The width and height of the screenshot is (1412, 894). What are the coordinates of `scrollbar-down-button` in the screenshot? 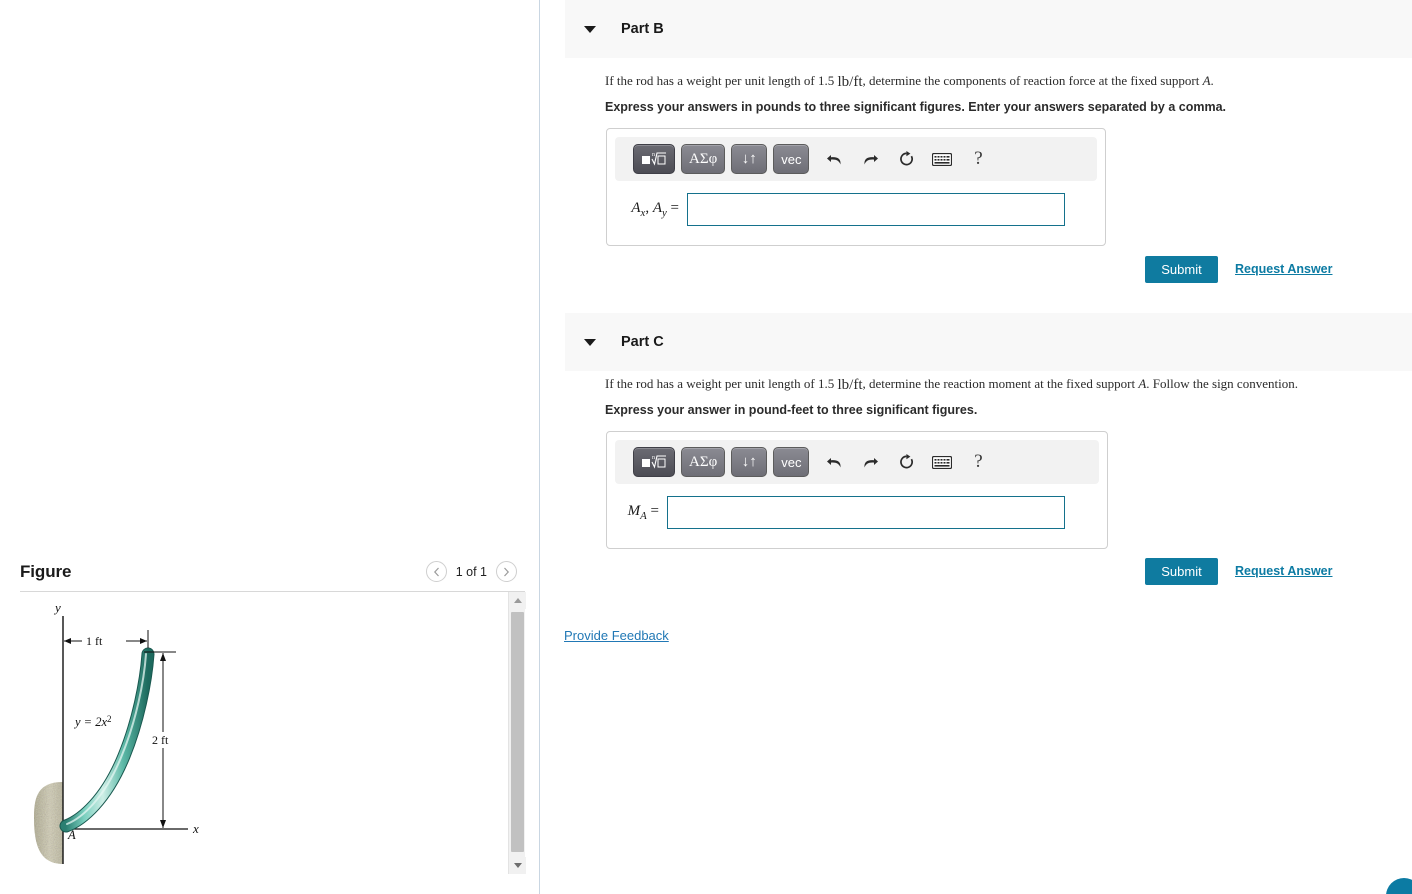 It's located at (517, 865).